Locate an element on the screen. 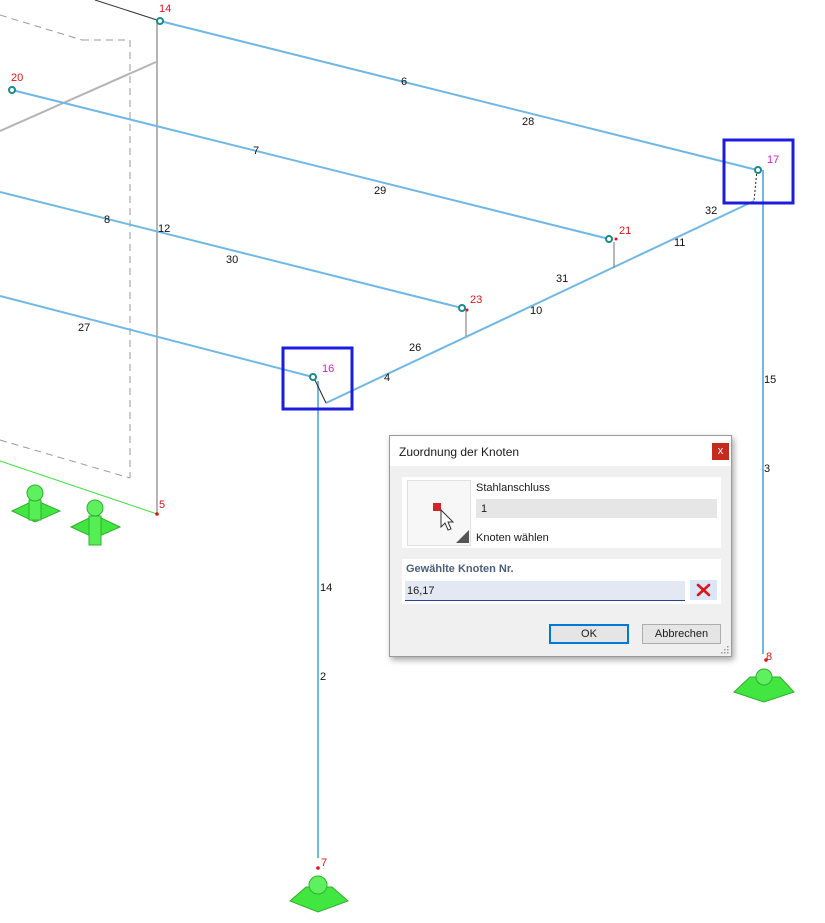 Image resolution: width=825 pixels, height=923 pixels. close-button: x is located at coordinates (720, 451).